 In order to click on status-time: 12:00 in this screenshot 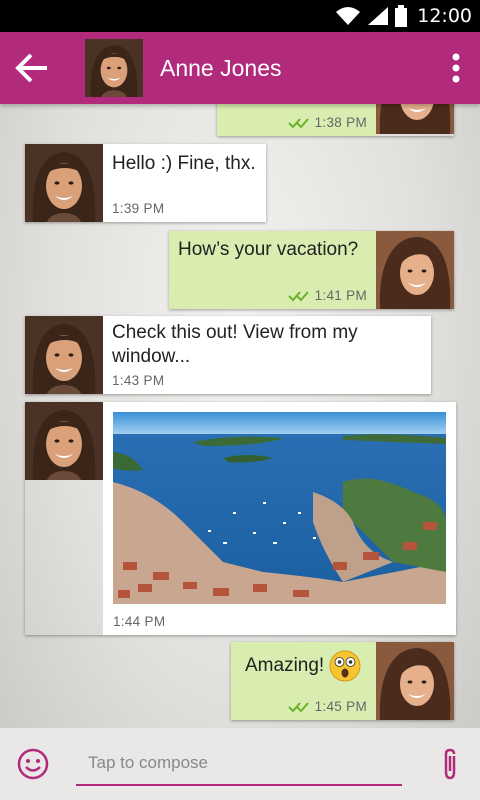, I will do `click(444, 16)`.